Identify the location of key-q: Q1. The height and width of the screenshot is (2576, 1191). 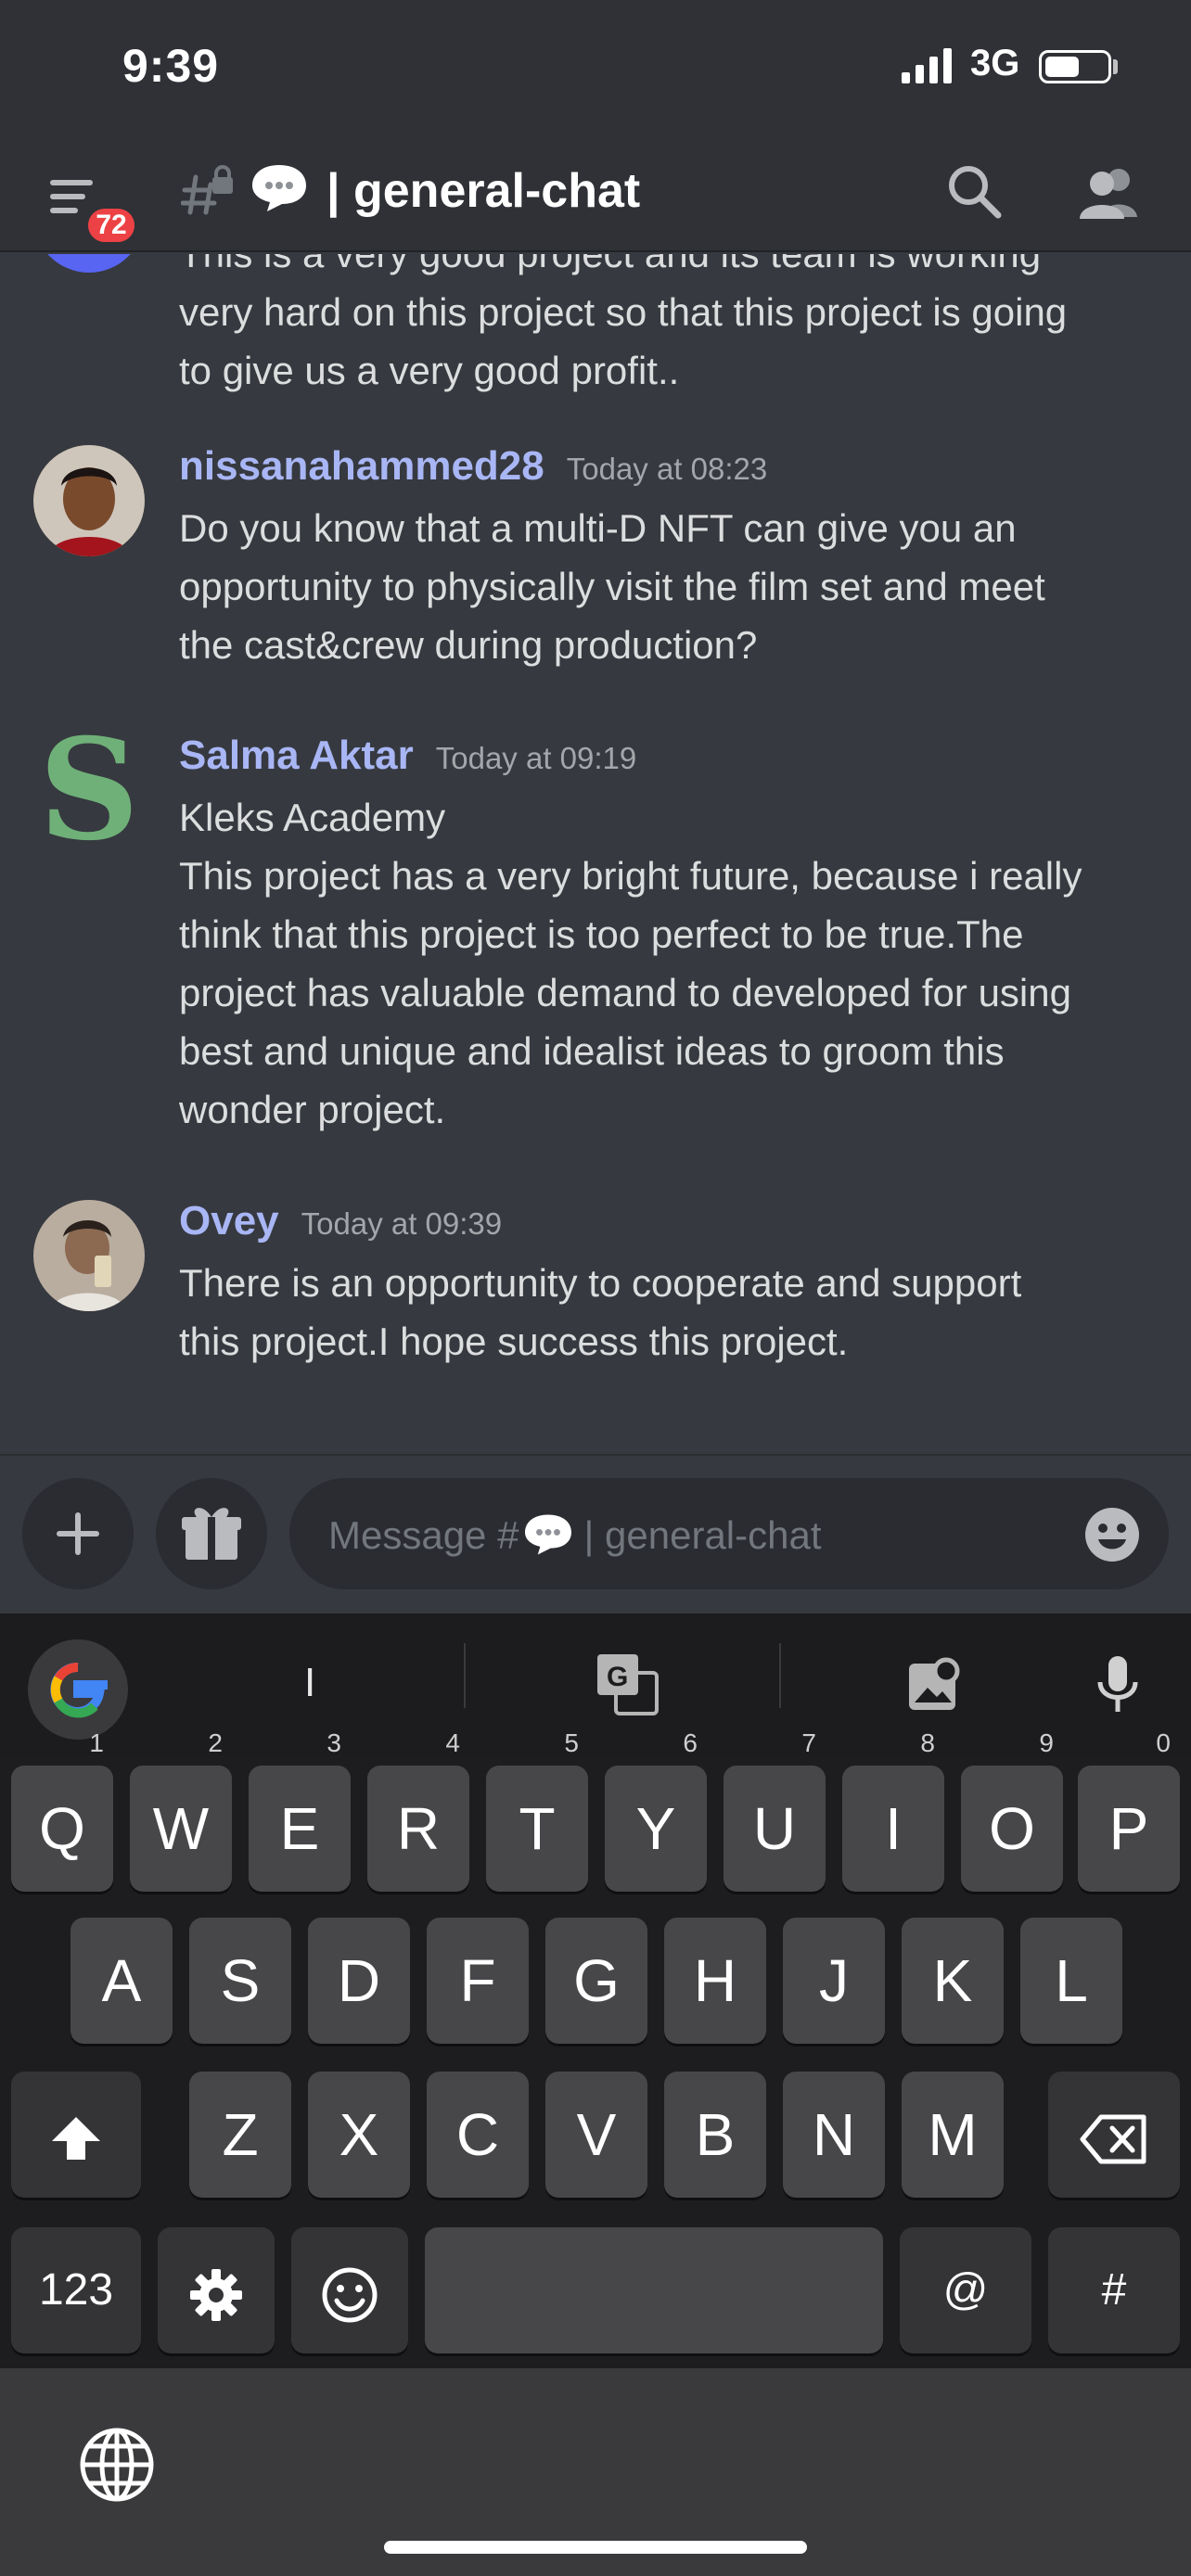
(62, 1811).